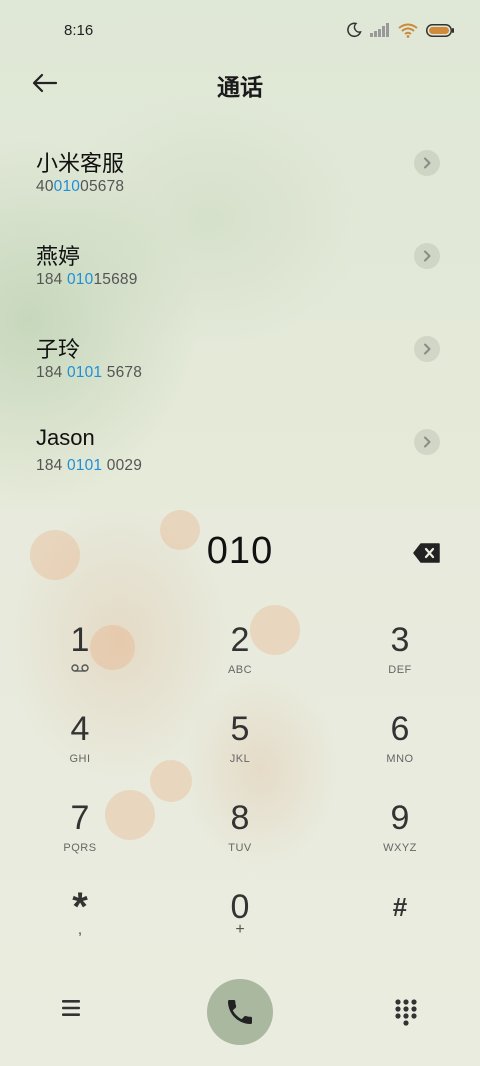 The width and height of the screenshot is (480, 1066). What do you see at coordinates (400, 741) in the screenshot?
I see `key-6: 6 MNO` at bounding box center [400, 741].